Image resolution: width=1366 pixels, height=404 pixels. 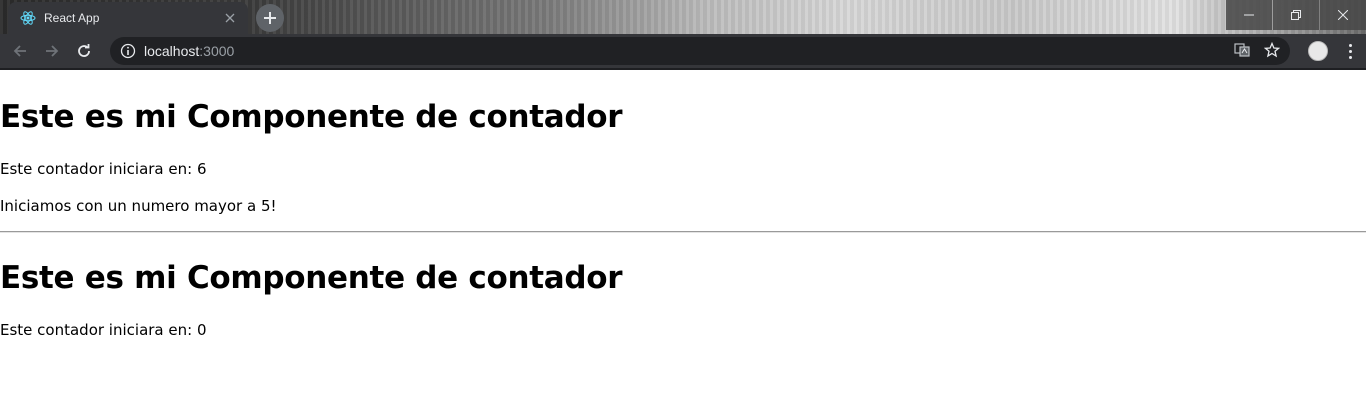 I want to click on reload-icon, so click(x=84, y=50).